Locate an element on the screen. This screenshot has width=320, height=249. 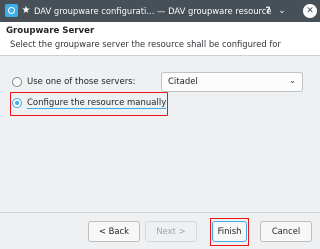
use-server-option: Use one of those servers: is located at coordinates (73, 82).